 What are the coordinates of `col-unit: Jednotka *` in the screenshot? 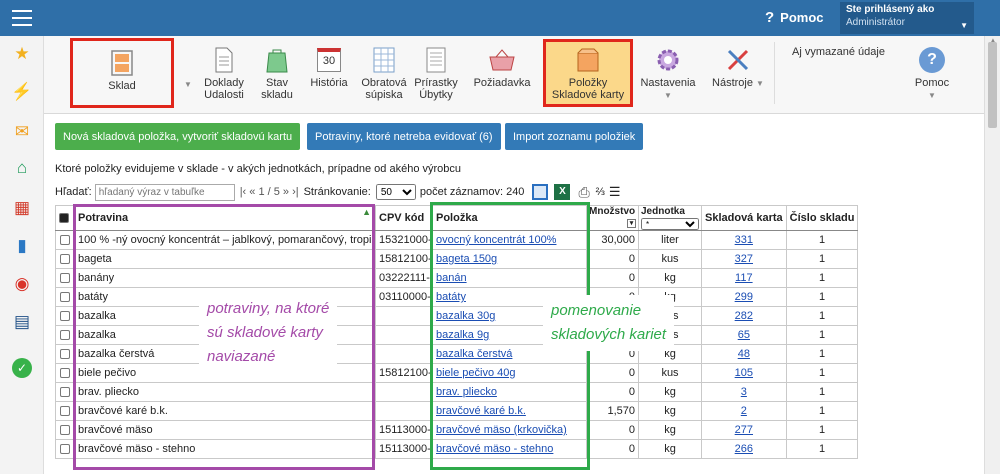 It's located at (670, 218).